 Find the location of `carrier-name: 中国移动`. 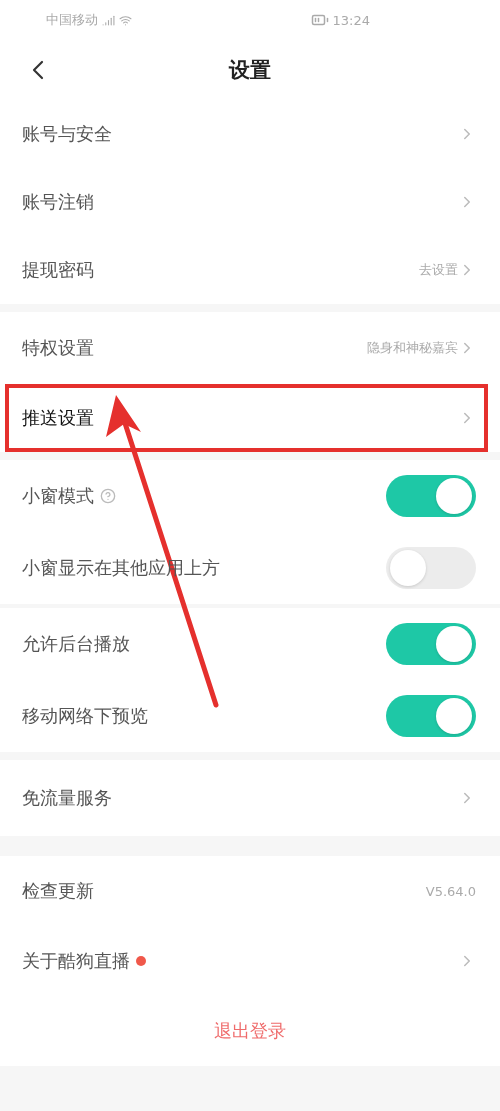

carrier-name: 中国移动 is located at coordinates (72, 20).